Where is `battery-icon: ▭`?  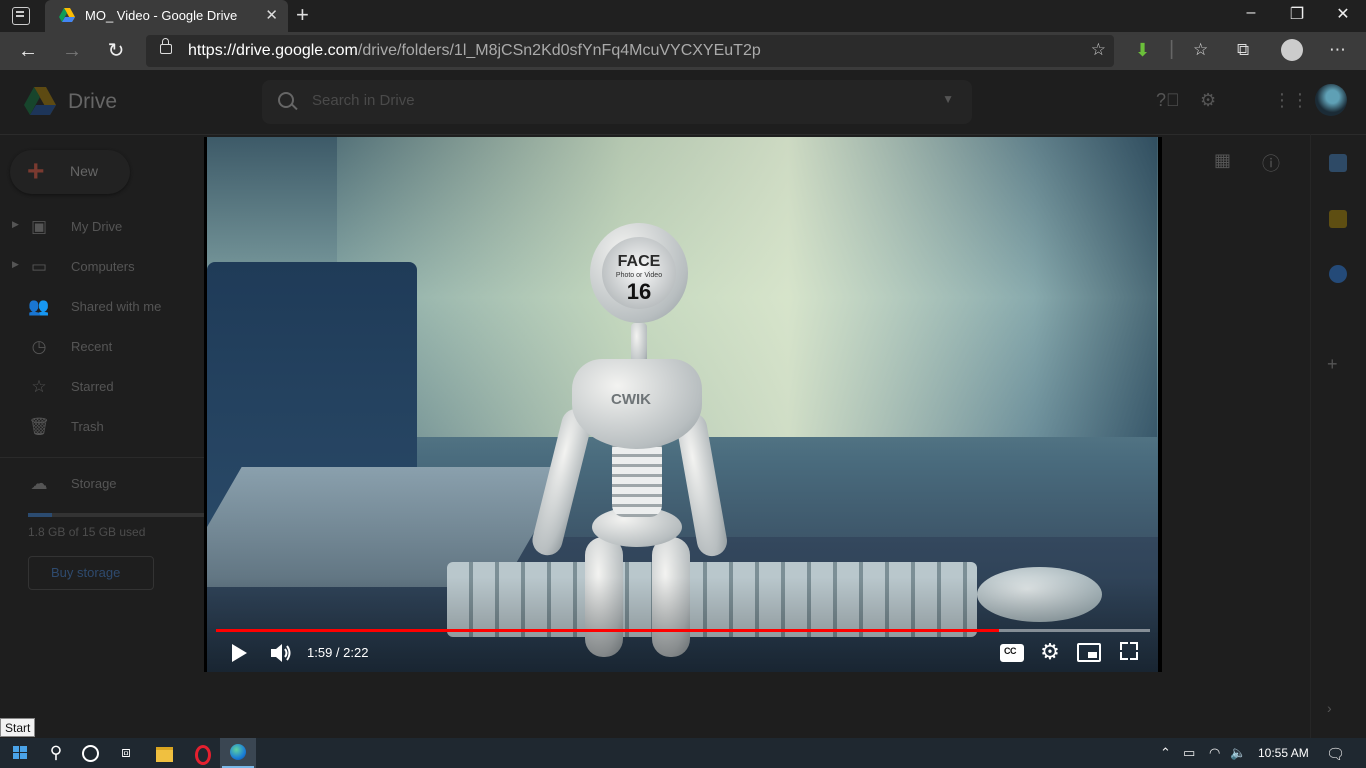
battery-icon: ▭ is located at coordinates (1189, 753).